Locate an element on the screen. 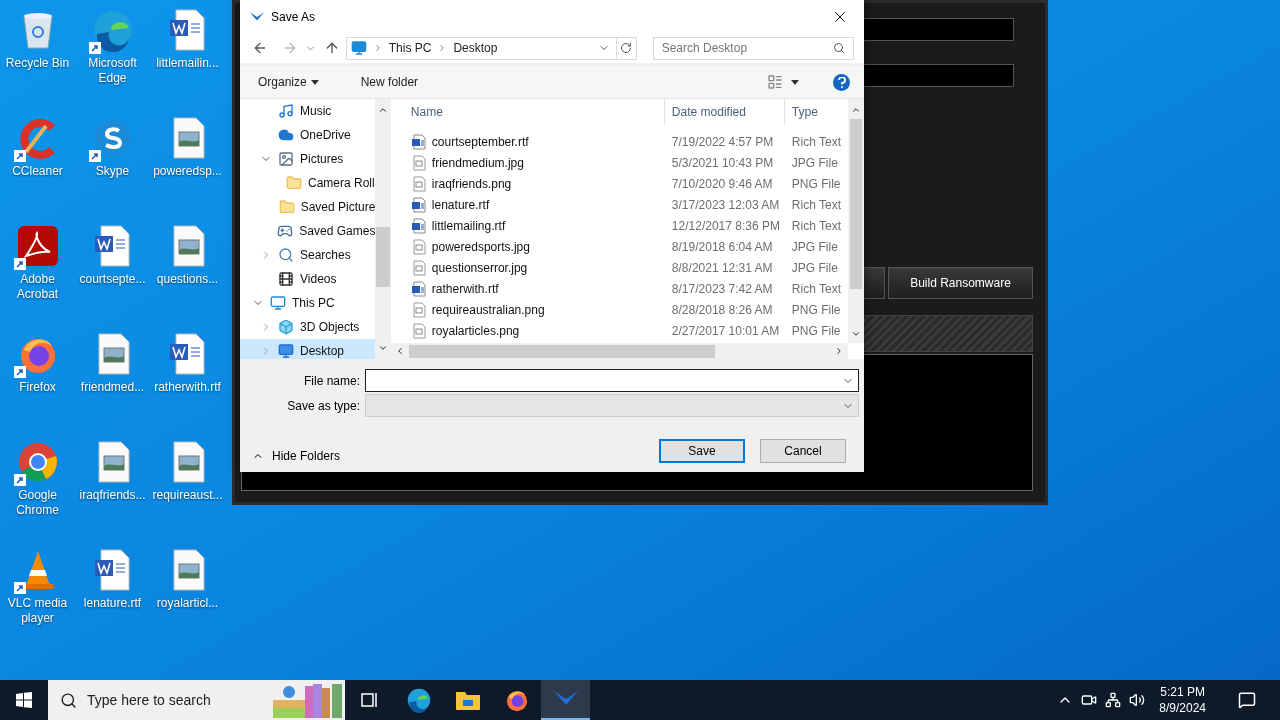 The width and height of the screenshot is (1280, 720). folder-icon is located at coordinates (286, 207).